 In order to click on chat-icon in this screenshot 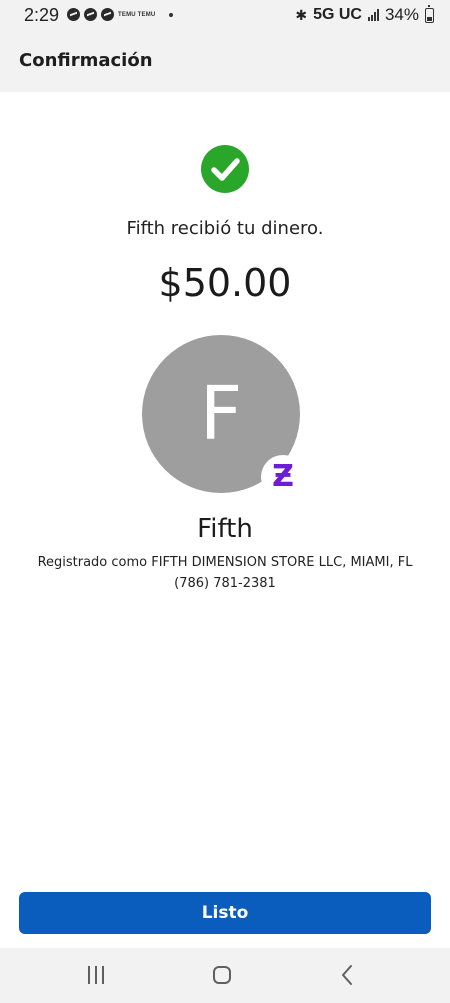, I will do `click(90, 14)`.